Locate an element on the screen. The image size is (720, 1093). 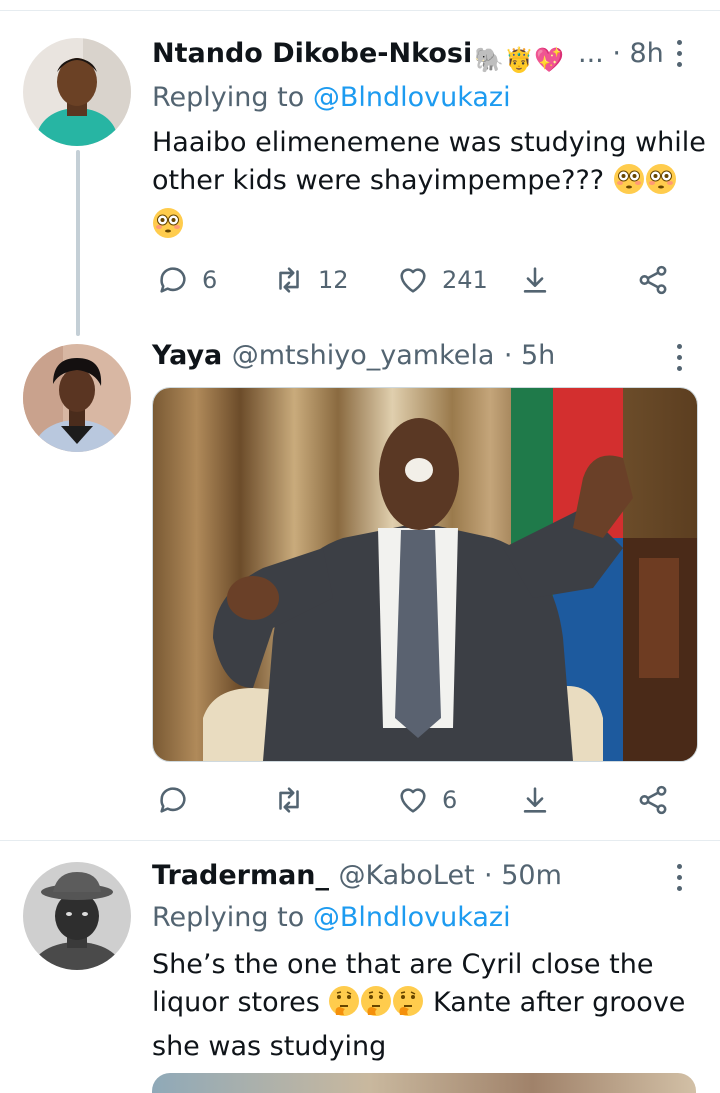
author-handle: @KaboLet is located at coordinates (406, 875).